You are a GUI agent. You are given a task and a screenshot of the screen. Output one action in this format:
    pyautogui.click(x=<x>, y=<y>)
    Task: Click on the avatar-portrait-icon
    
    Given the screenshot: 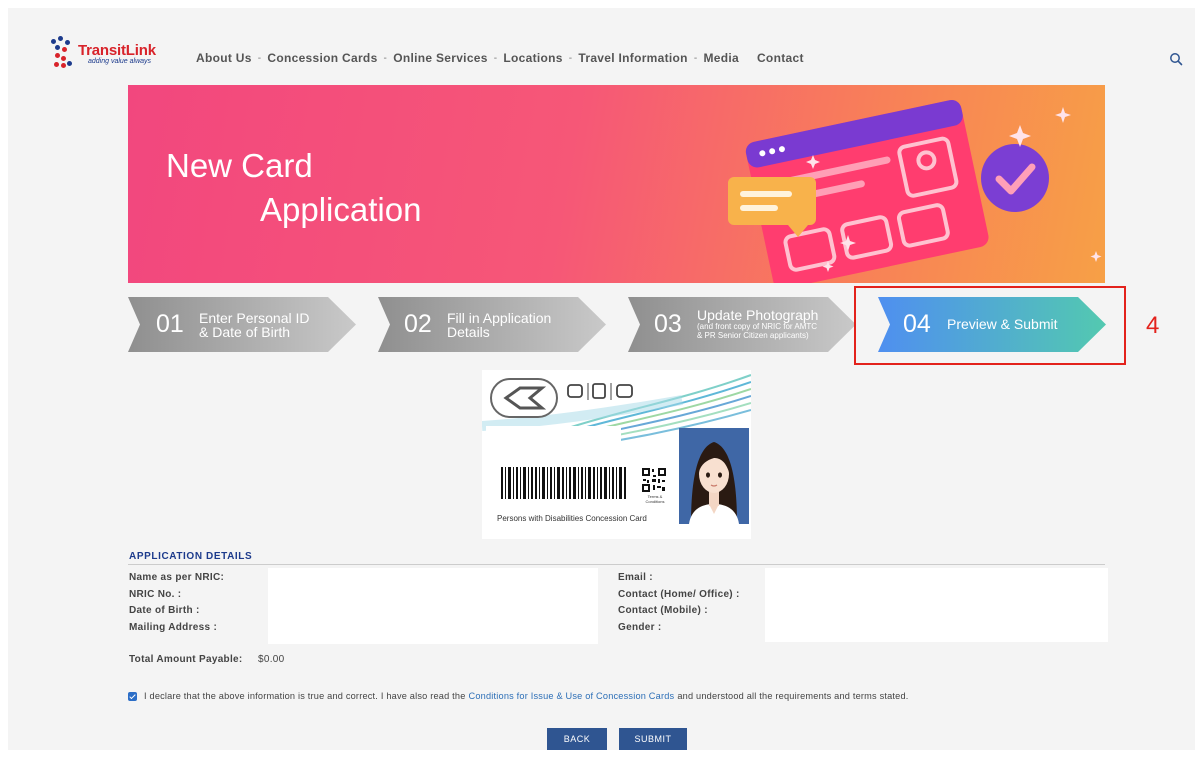 What is the action you would take?
    pyautogui.click(x=714, y=483)
    